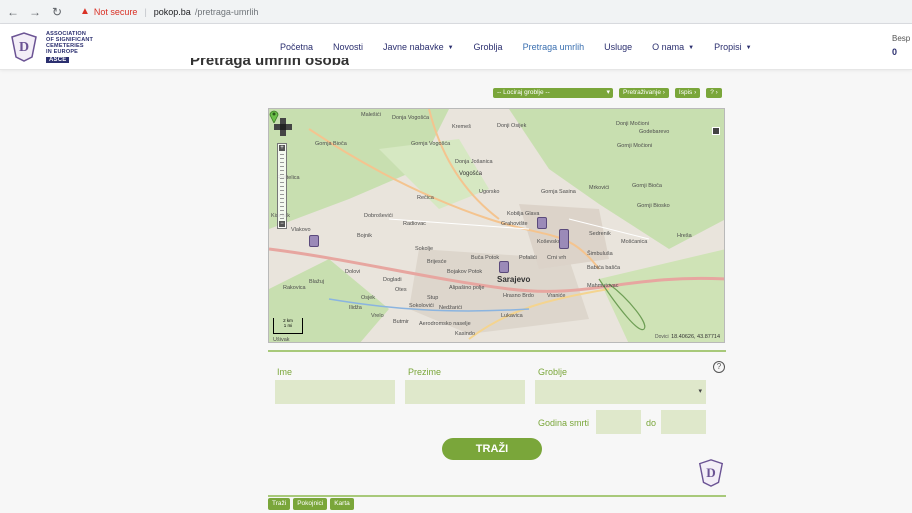 This screenshot has height=513, width=912. Describe the element at coordinates (368, 298) in the screenshot. I see `map-place-label: Osjek` at that location.